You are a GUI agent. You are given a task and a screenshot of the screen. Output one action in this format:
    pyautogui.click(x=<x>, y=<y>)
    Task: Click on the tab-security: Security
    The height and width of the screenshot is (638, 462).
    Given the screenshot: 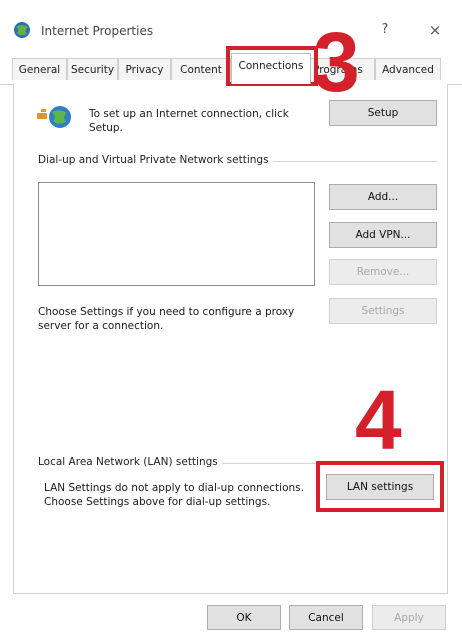 What is the action you would take?
    pyautogui.click(x=92, y=69)
    